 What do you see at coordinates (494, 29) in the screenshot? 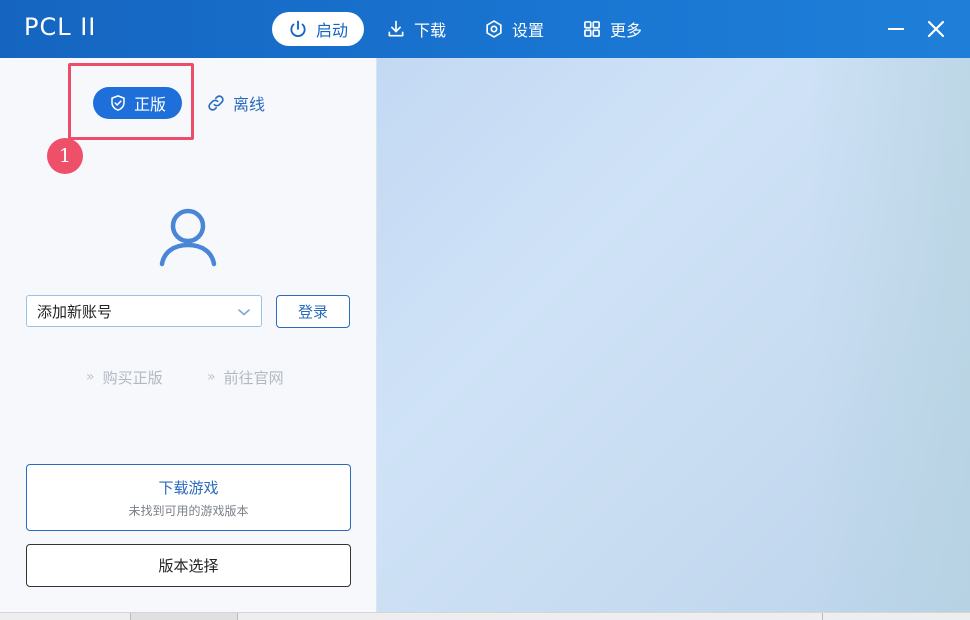
I see `gear-icon` at bounding box center [494, 29].